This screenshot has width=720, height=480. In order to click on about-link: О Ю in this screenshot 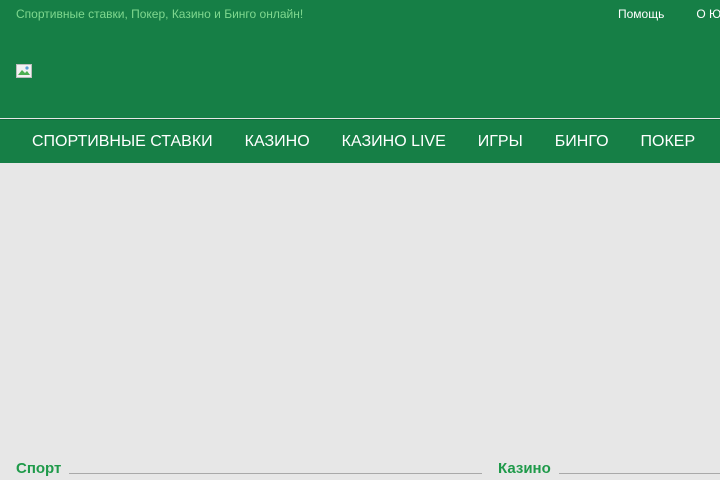, I will do `click(708, 15)`.